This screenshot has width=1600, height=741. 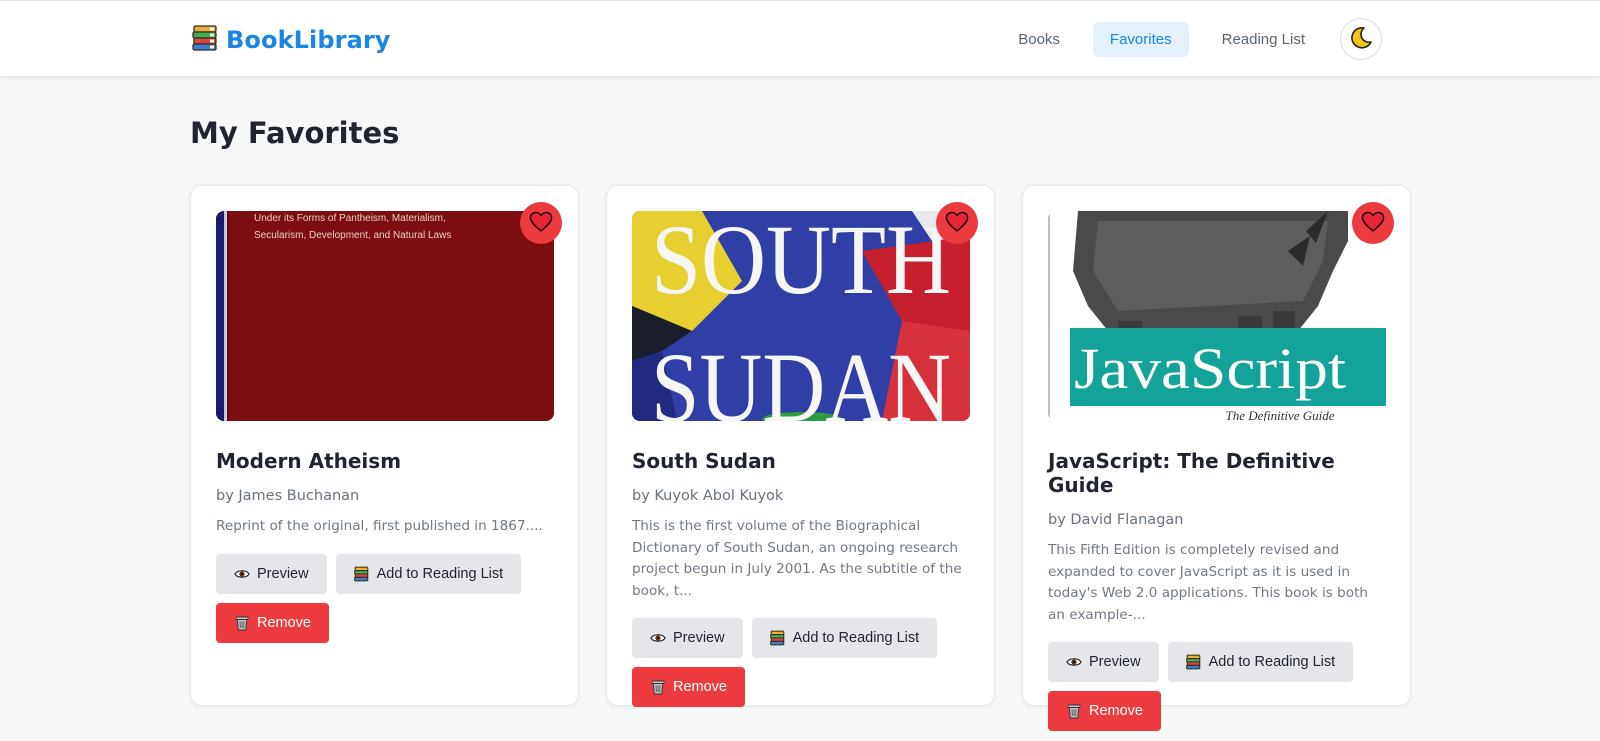 What do you see at coordinates (1217, 316) in the screenshot?
I see `book-cover-image: JavaScript The Definitive Guide` at bounding box center [1217, 316].